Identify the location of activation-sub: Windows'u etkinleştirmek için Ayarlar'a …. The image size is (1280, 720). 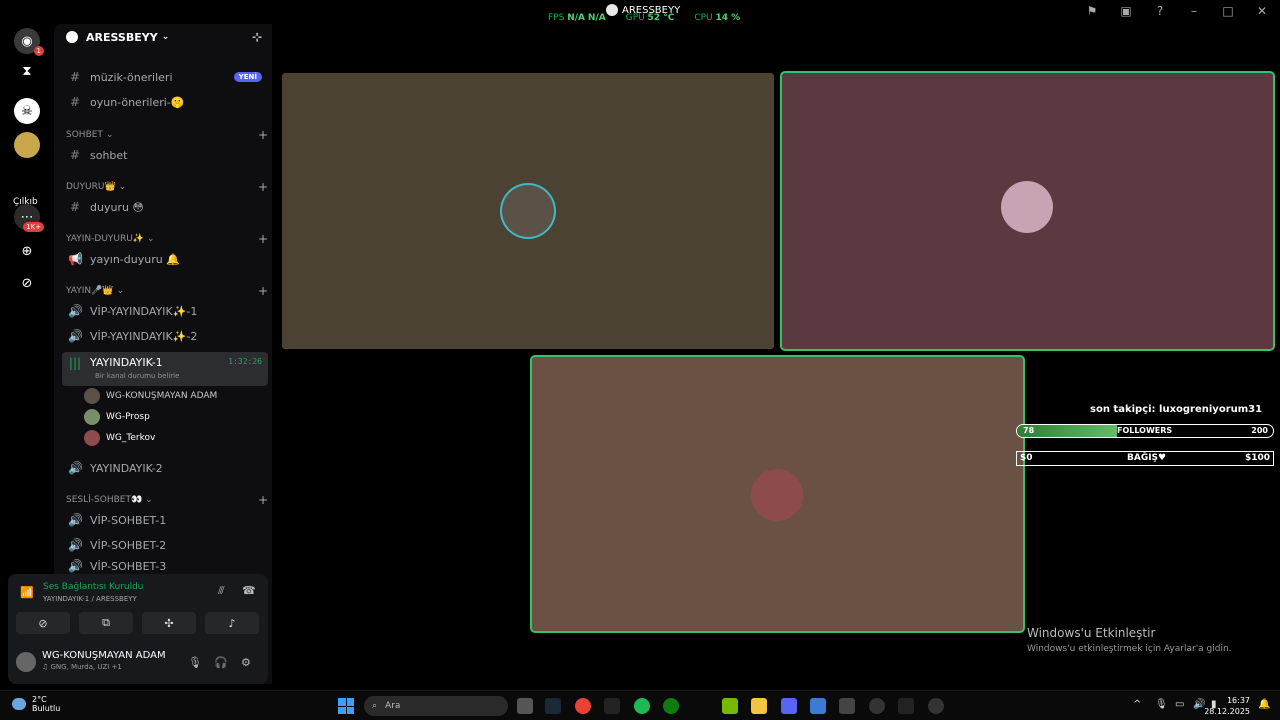
(1129, 649).